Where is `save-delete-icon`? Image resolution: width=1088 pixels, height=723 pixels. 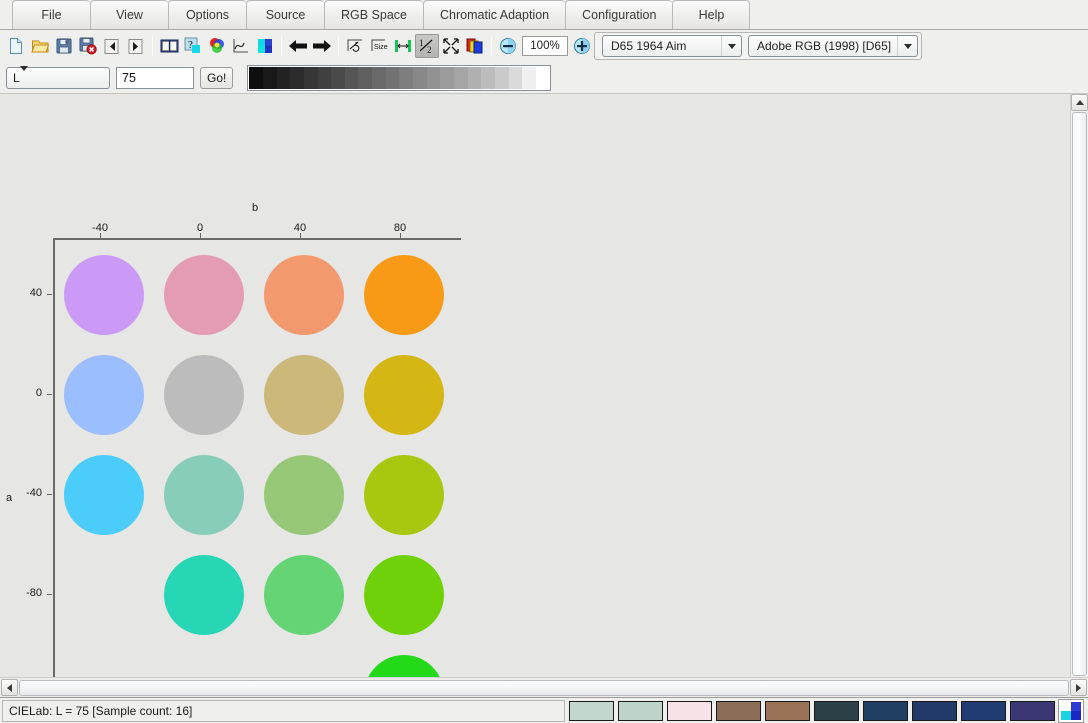
save-delete-icon is located at coordinates (88, 46).